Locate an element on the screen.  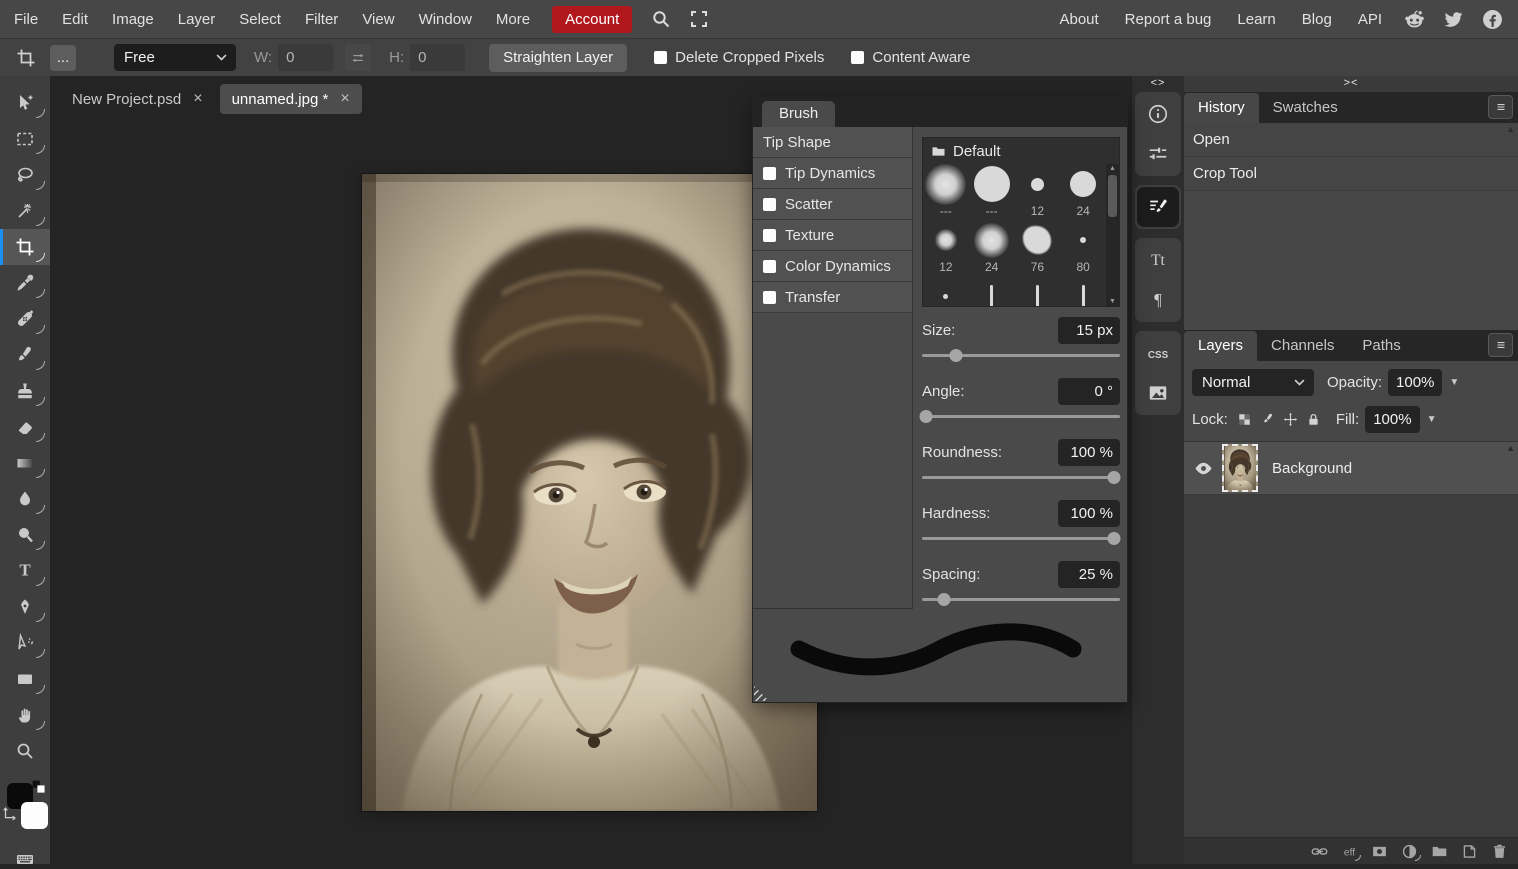
color-swatches is located at coordinates (25, 806).